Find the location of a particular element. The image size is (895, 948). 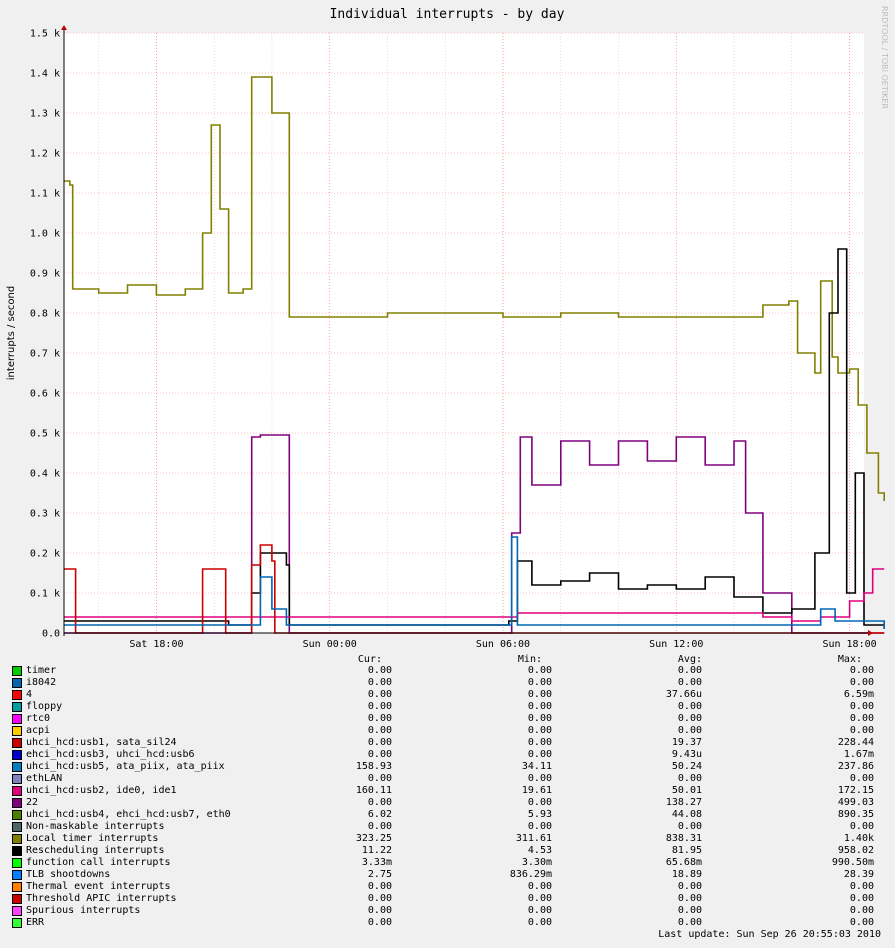

legend-name: Threshold APIC interrupts is located at coordinates (101, 898).